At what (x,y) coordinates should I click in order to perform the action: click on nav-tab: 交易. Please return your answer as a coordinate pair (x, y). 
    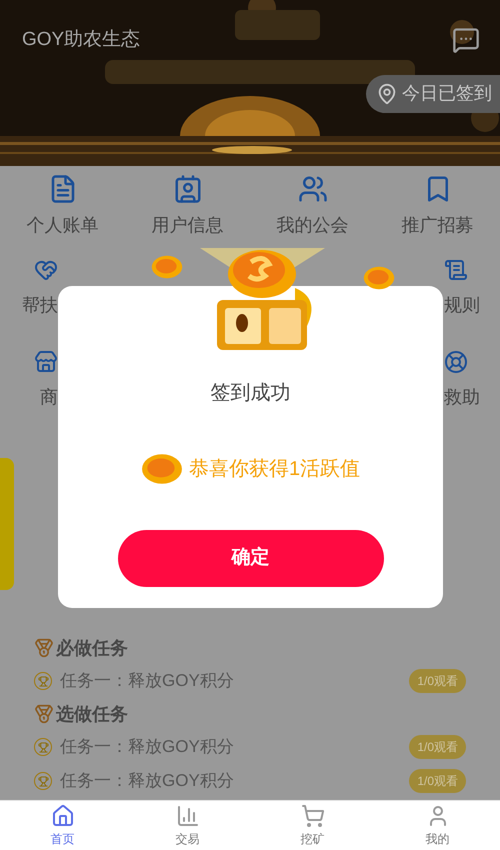
    Looking at the image, I should click on (187, 825).